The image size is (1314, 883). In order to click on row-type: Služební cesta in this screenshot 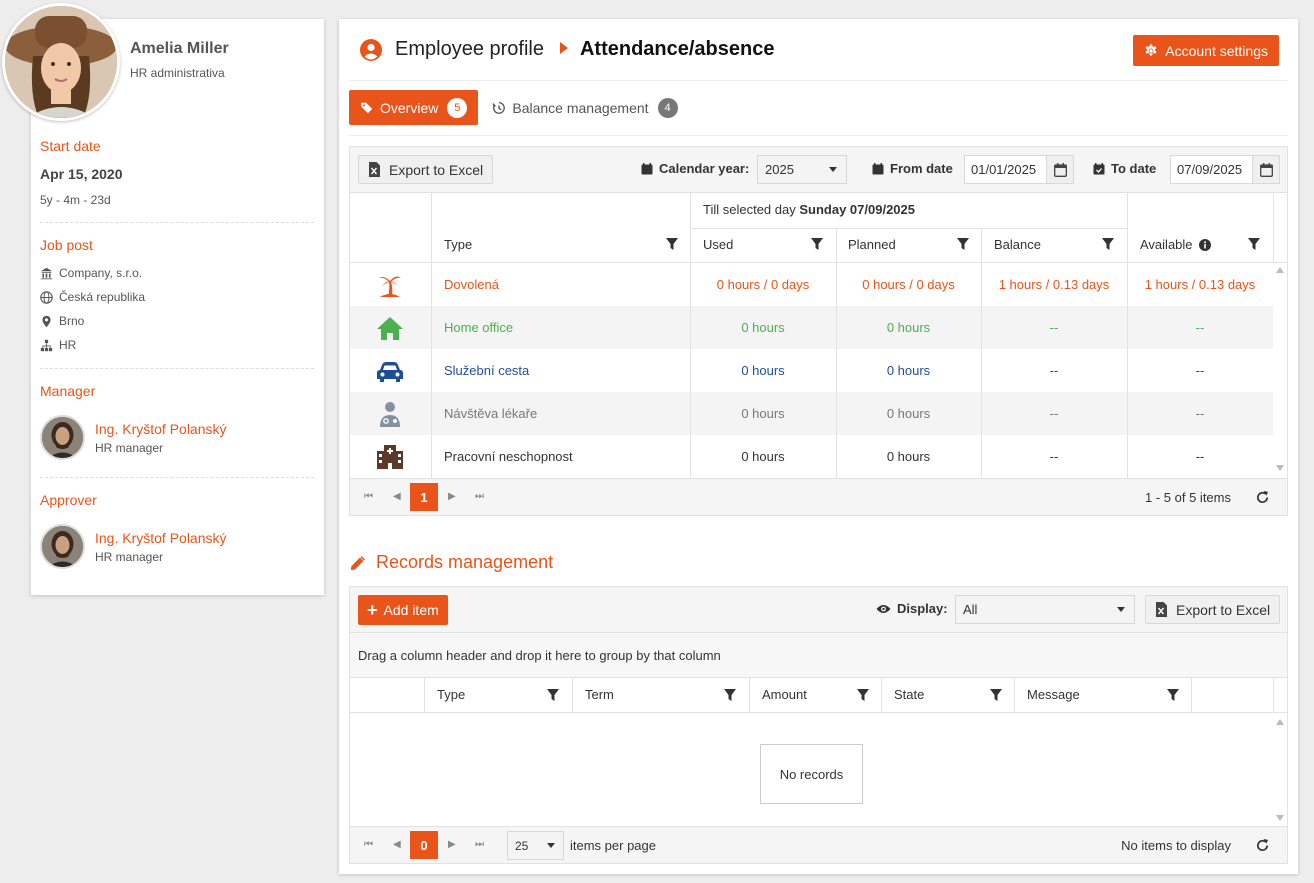, I will do `click(486, 370)`.